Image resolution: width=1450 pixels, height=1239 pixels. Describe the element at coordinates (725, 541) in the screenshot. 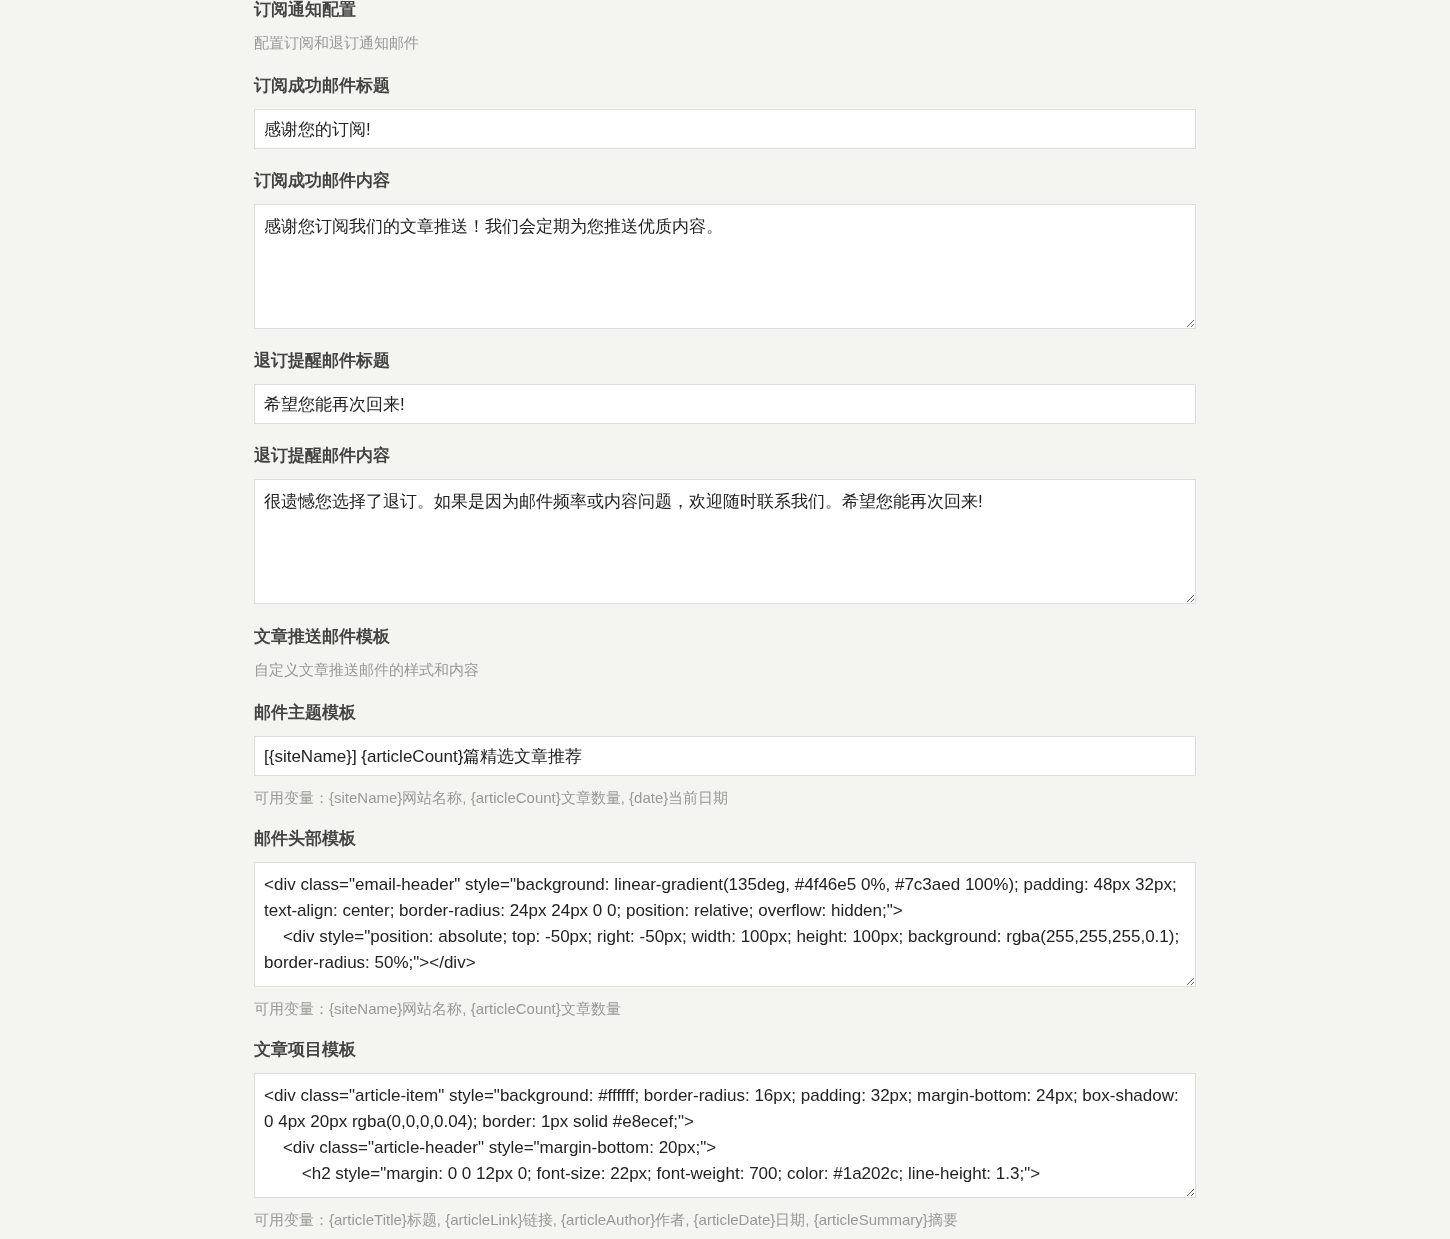

I see `textarea-field: 很遗憾您选择了退订。如果是因为邮件频率或内容问题，欢迎随时联系我们。希望您能再次回来!` at that location.